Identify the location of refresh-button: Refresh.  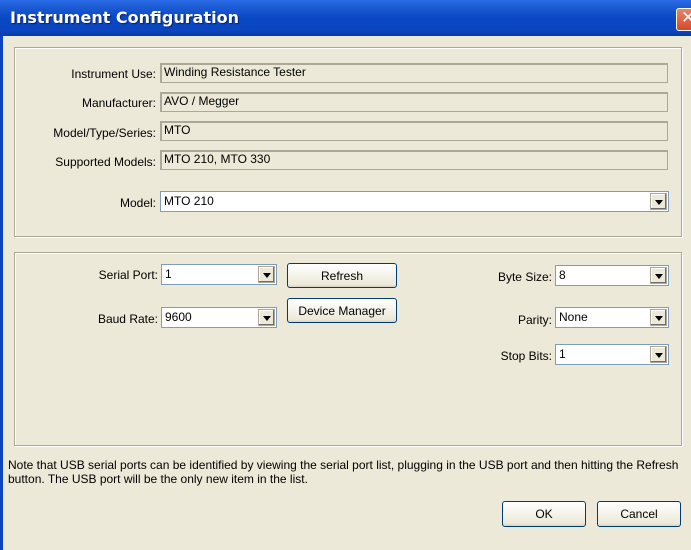
(342, 275).